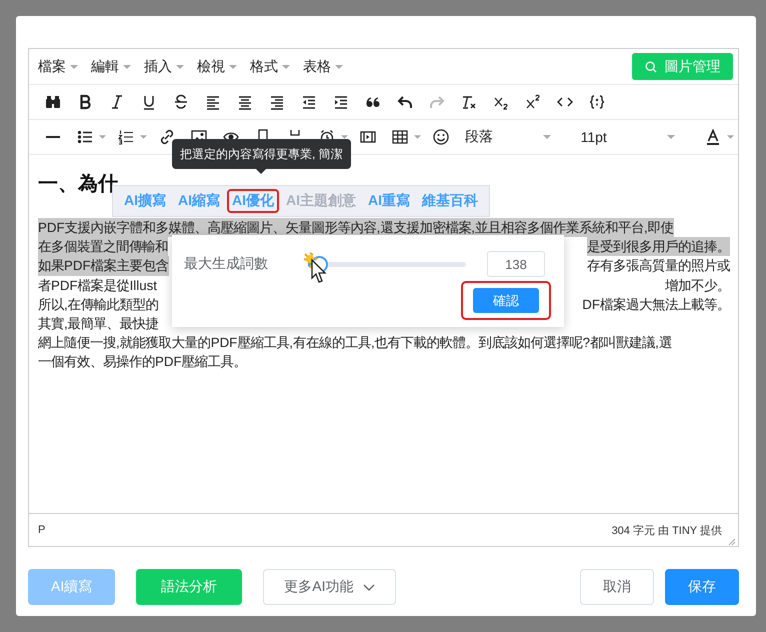  What do you see at coordinates (658, 246) in the screenshot?
I see `paragraph-text: 是受到很多用戶的追捧。` at bounding box center [658, 246].